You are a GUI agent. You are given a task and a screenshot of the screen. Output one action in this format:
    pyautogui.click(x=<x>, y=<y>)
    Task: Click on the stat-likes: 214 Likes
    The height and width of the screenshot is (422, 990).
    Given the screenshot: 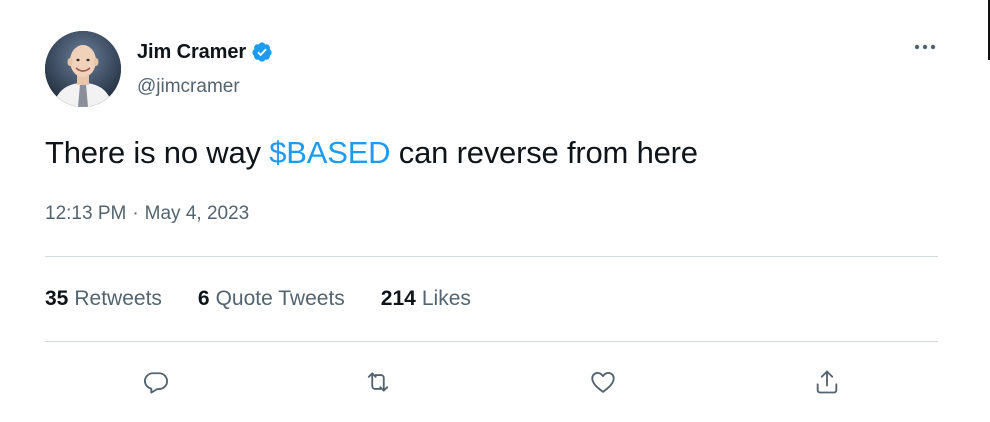 What is the action you would take?
    pyautogui.click(x=426, y=299)
    